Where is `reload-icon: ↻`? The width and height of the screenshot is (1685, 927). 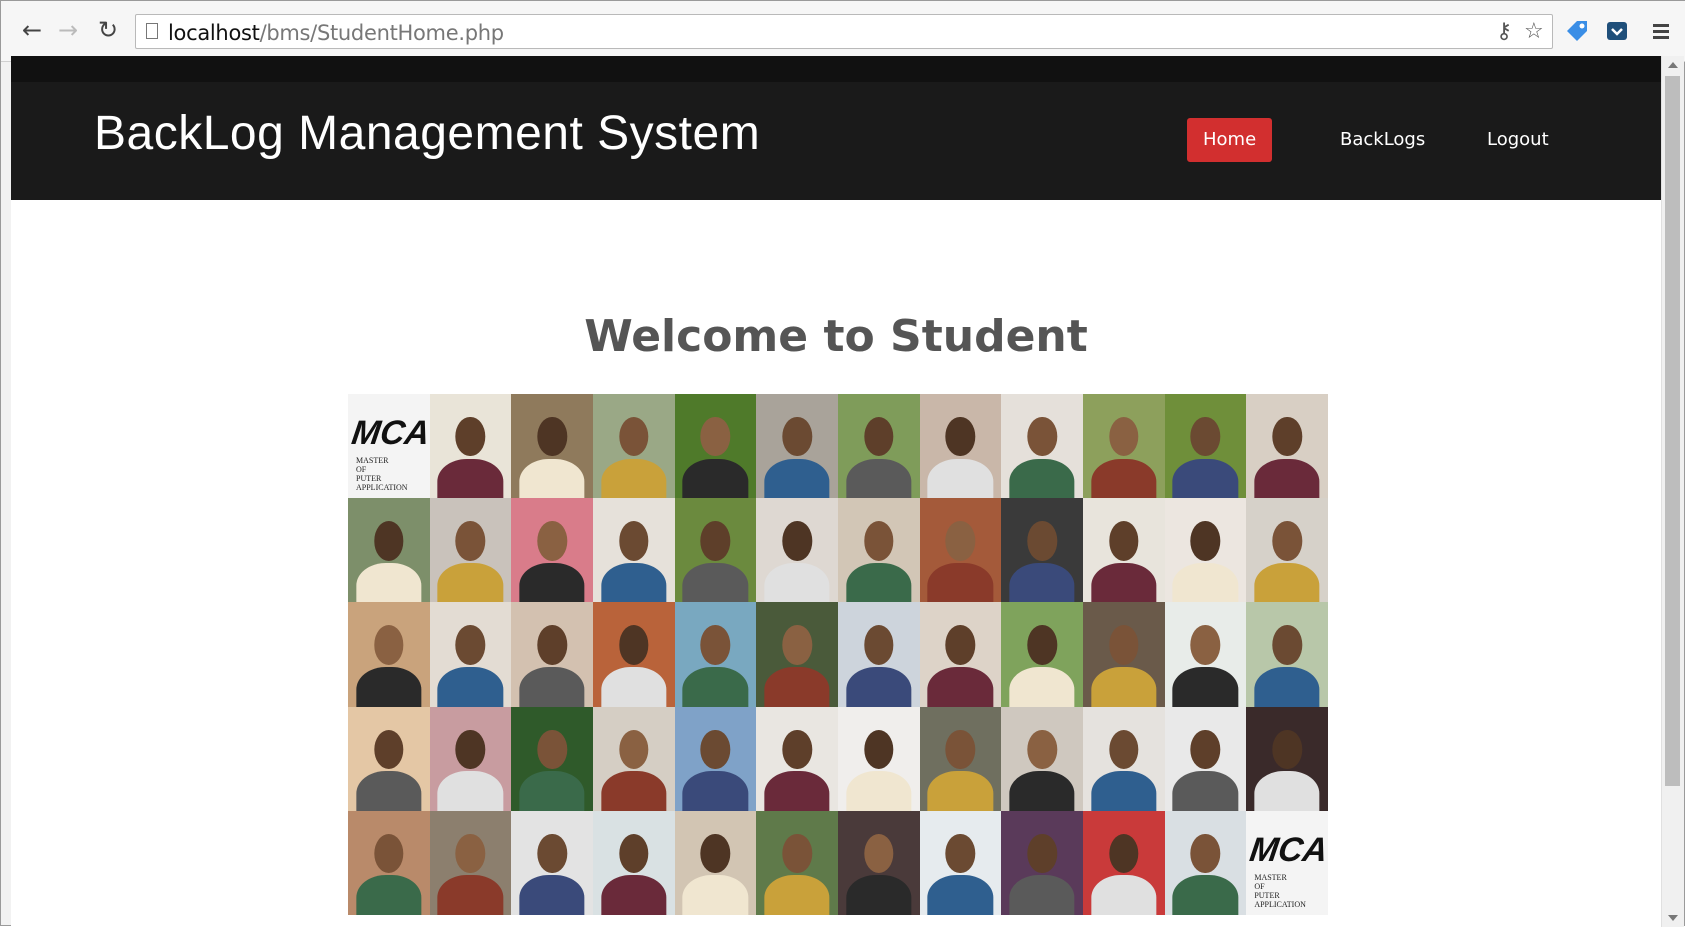
reload-icon: ↻ is located at coordinates (108, 30).